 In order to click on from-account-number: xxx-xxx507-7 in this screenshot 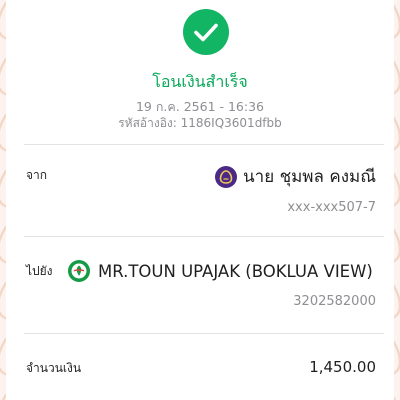, I will do `click(331, 207)`.